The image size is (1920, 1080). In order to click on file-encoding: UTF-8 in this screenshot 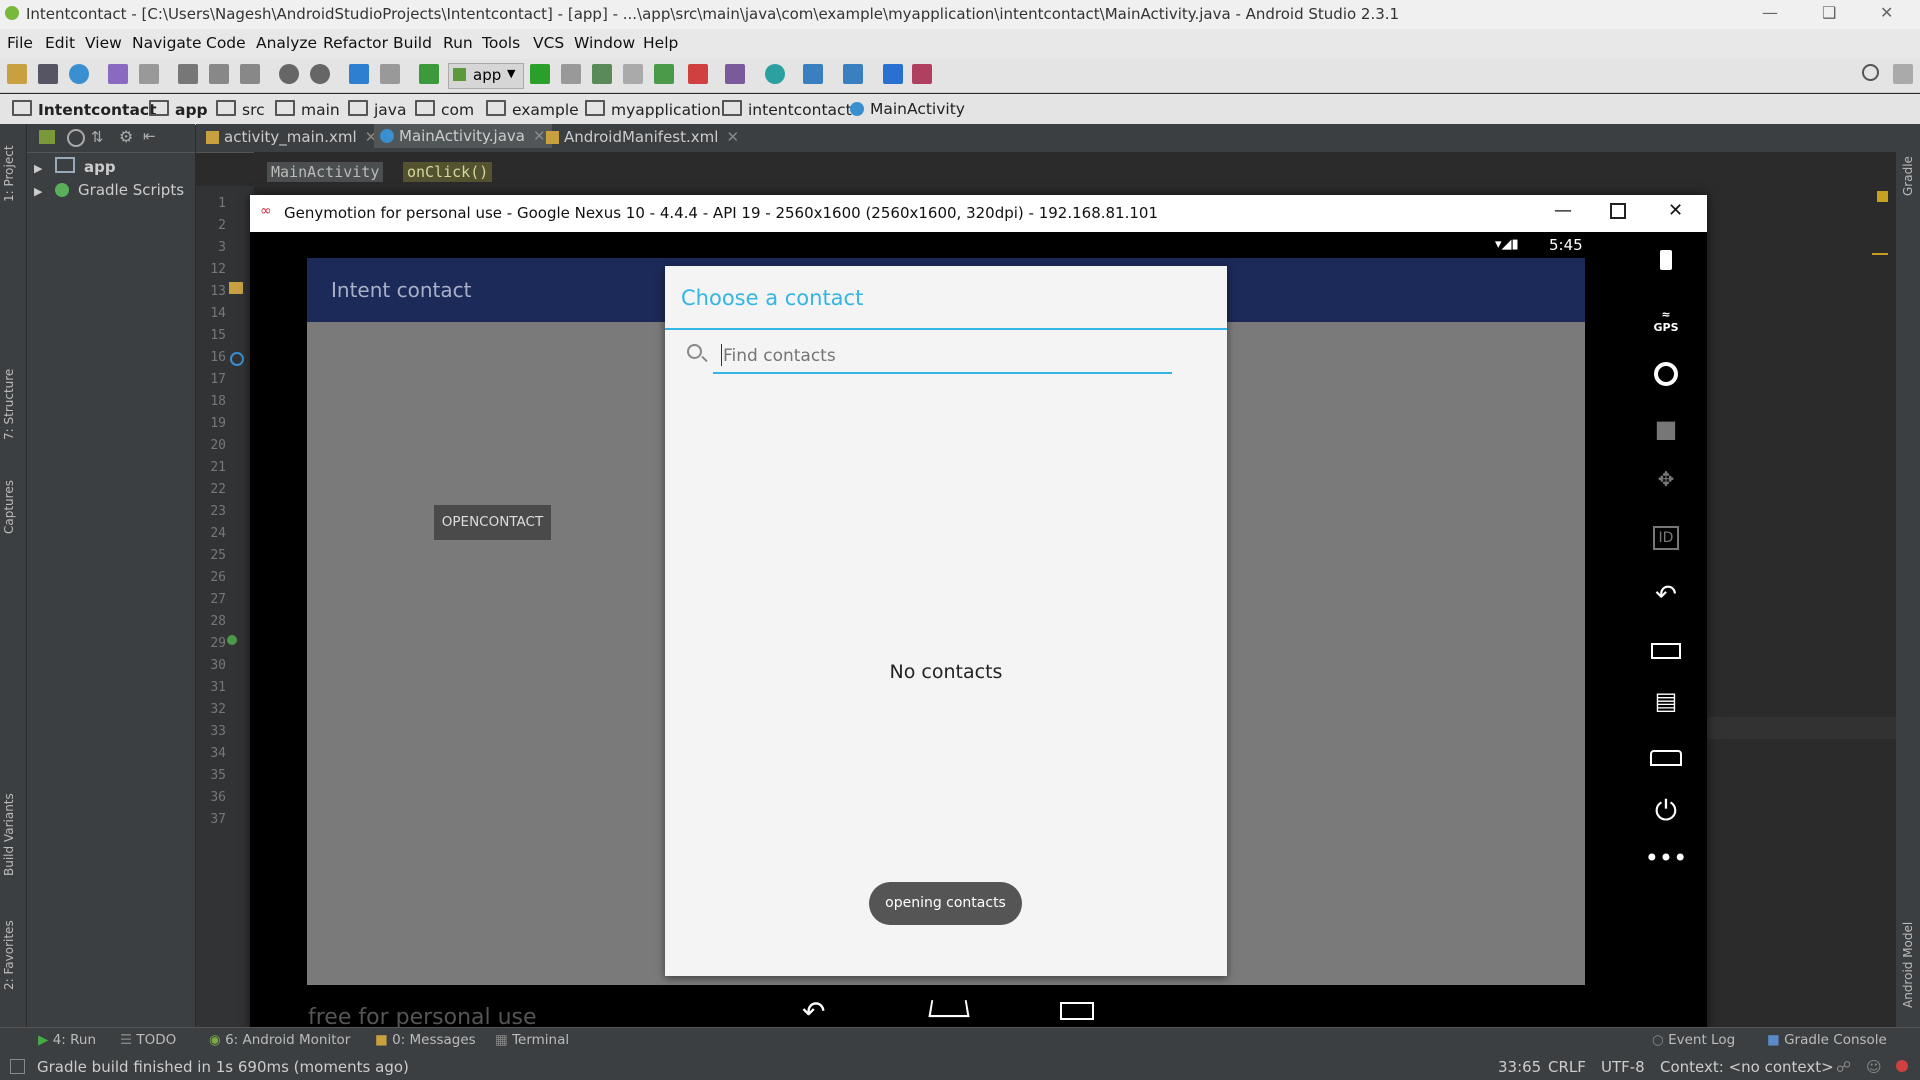, I will do `click(1623, 1067)`.